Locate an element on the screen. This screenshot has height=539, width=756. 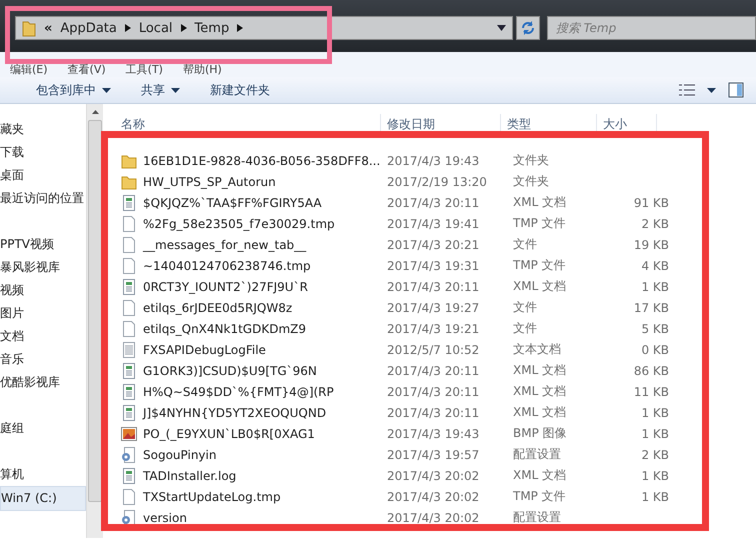
file-name: version is located at coordinates (165, 517).